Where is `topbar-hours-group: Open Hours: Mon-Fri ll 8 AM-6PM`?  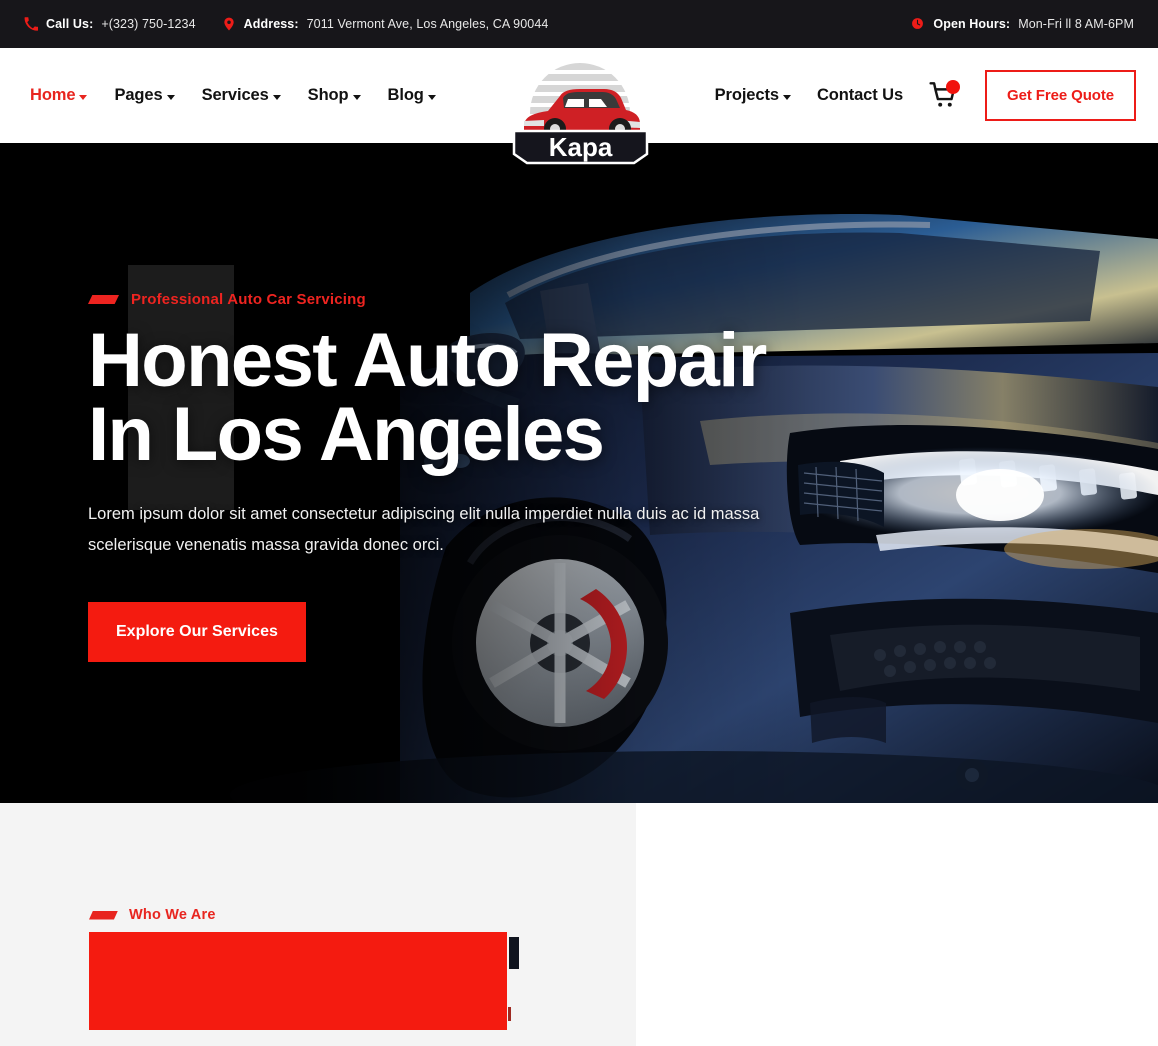 topbar-hours-group: Open Hours: Mon-Fri ll 8 AM-6PM is located at coordinates (1022, 24).